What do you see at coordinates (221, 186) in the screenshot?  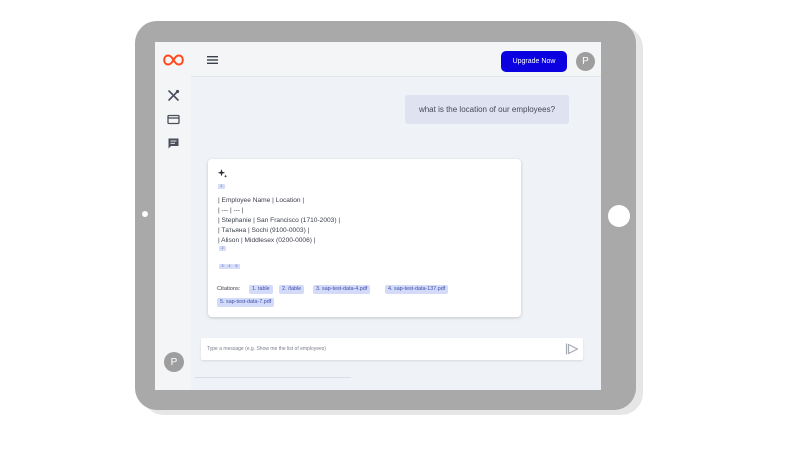 I see `reference-marker: 1` at bounding box center [221, 186].